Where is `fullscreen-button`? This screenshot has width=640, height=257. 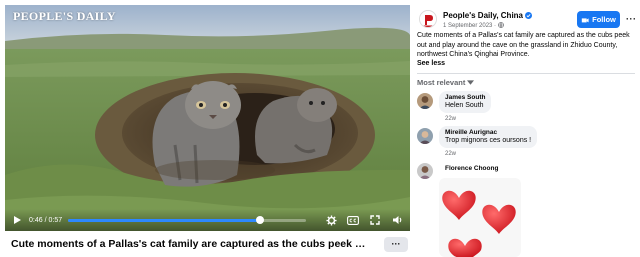 fullscreen-button is located at coordinates (375, 220).